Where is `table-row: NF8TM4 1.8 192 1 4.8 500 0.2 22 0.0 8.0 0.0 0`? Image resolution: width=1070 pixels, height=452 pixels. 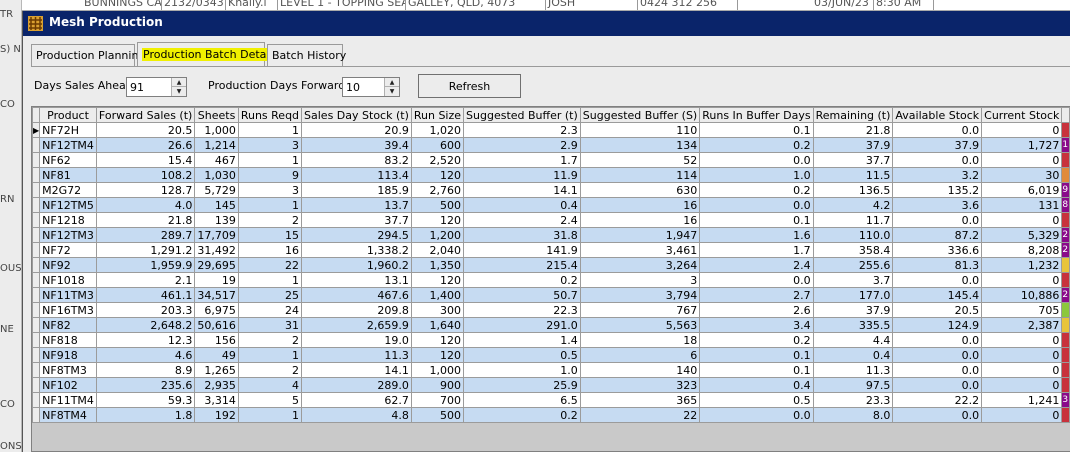 table-row: NF8TM4 1.8 192 1 4.8 500 0.2 22 0.0 8.0 0.0 0 is located at coordinates (551, 415).